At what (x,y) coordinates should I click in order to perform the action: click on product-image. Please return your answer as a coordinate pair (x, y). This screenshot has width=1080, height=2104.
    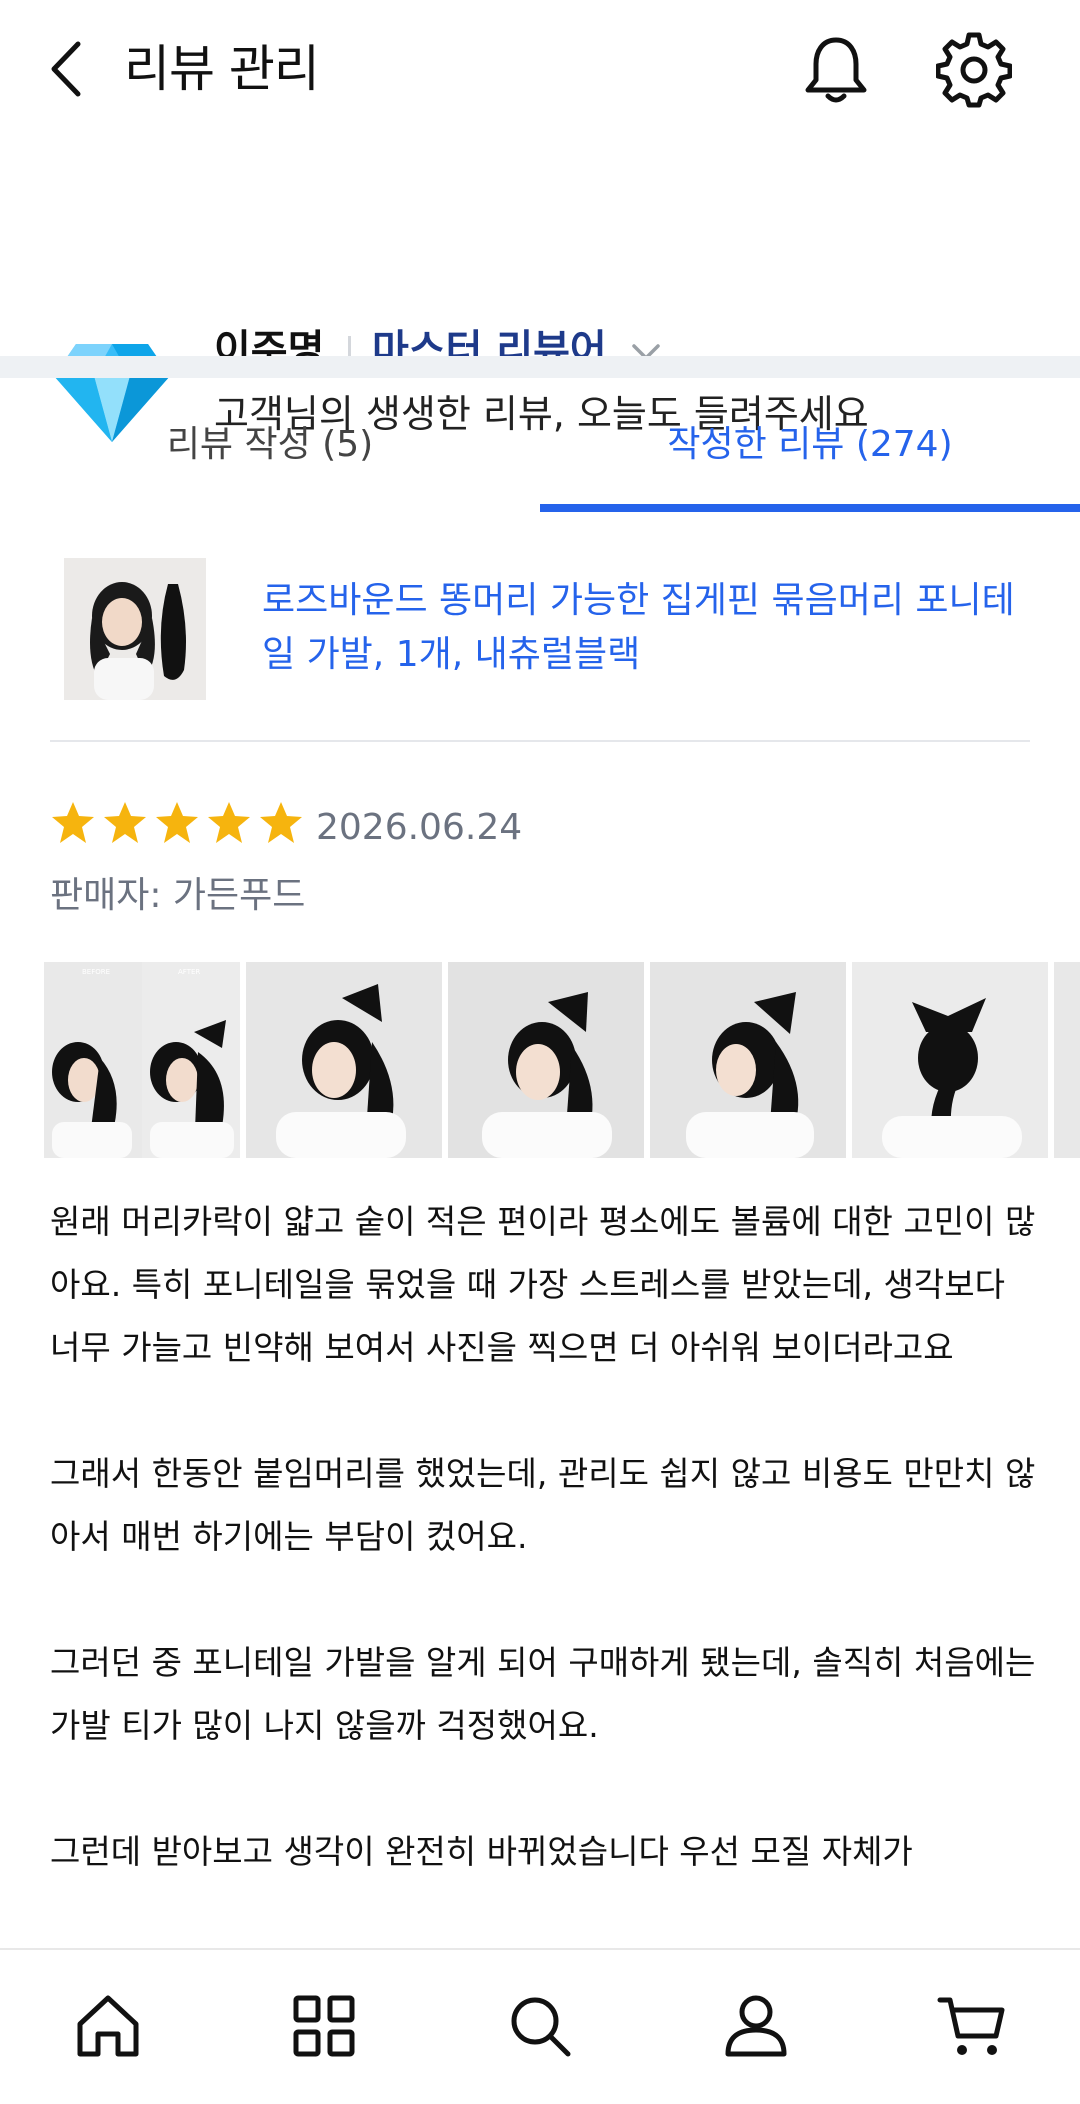
    Looking at the image, I should click on (135, 629).